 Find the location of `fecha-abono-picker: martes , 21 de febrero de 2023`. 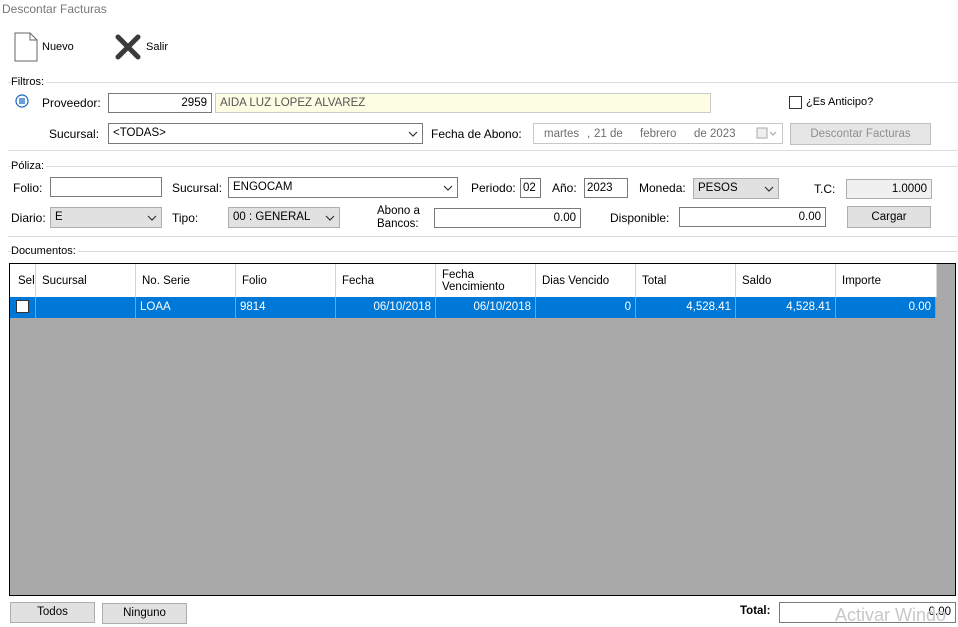

fecha-abono-picker: martes , 21 de febrero de 2023 is located at coordinates (658, 133).